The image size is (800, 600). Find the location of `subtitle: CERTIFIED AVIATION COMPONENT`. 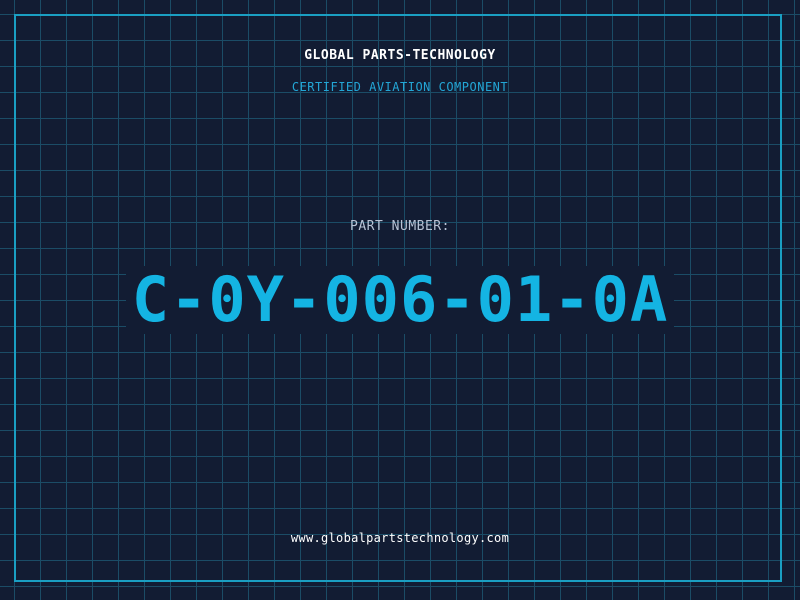

subtitle: CERTIFIED AVIATION COMPONENT is located at coordinates (400, 87).